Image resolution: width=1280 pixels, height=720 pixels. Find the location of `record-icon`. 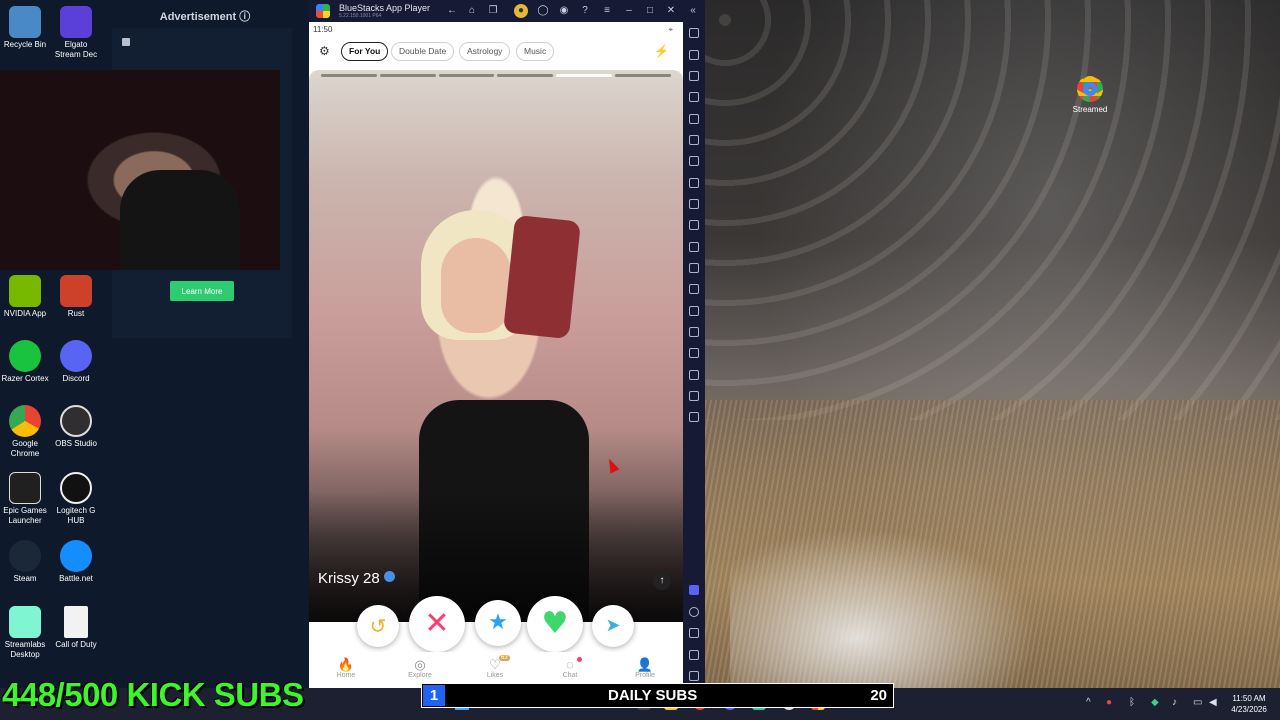

record-icon is located at coordinates (694, 225).